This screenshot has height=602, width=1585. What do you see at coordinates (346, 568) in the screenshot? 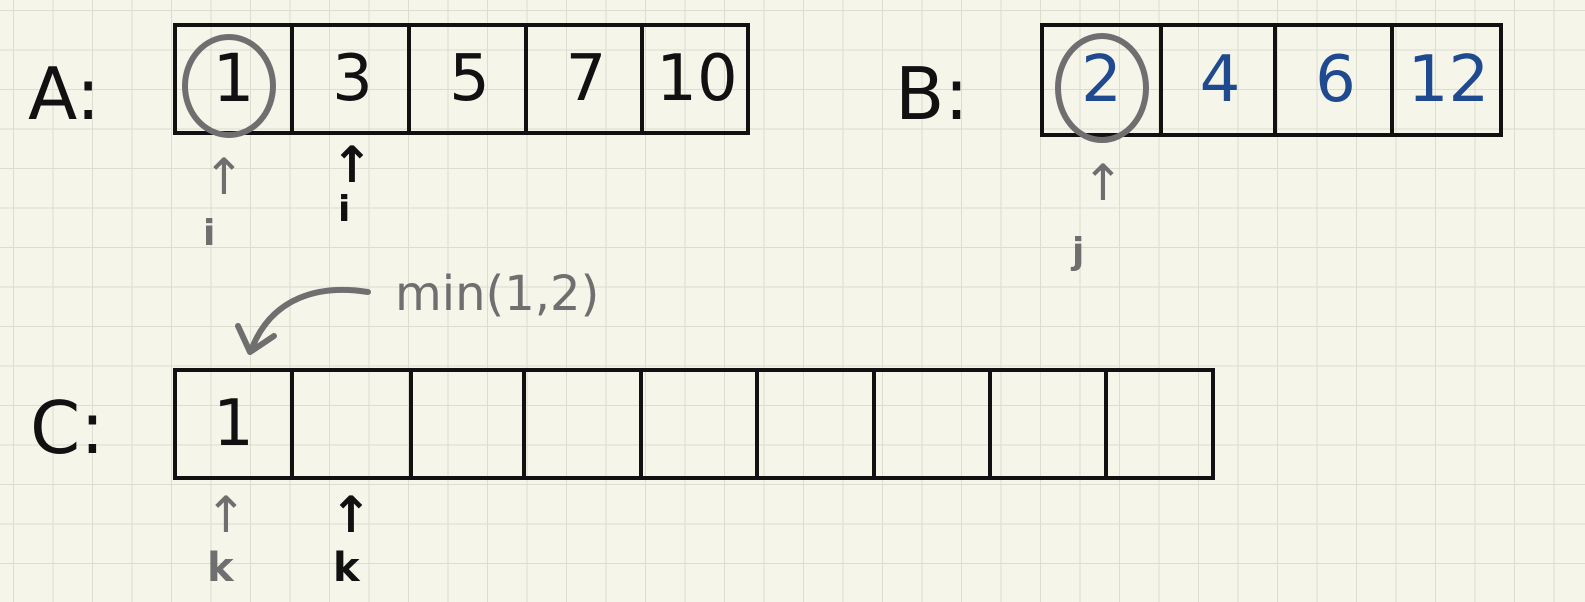
I see `pointer-k-new: k` at bounding box center [346, 568].